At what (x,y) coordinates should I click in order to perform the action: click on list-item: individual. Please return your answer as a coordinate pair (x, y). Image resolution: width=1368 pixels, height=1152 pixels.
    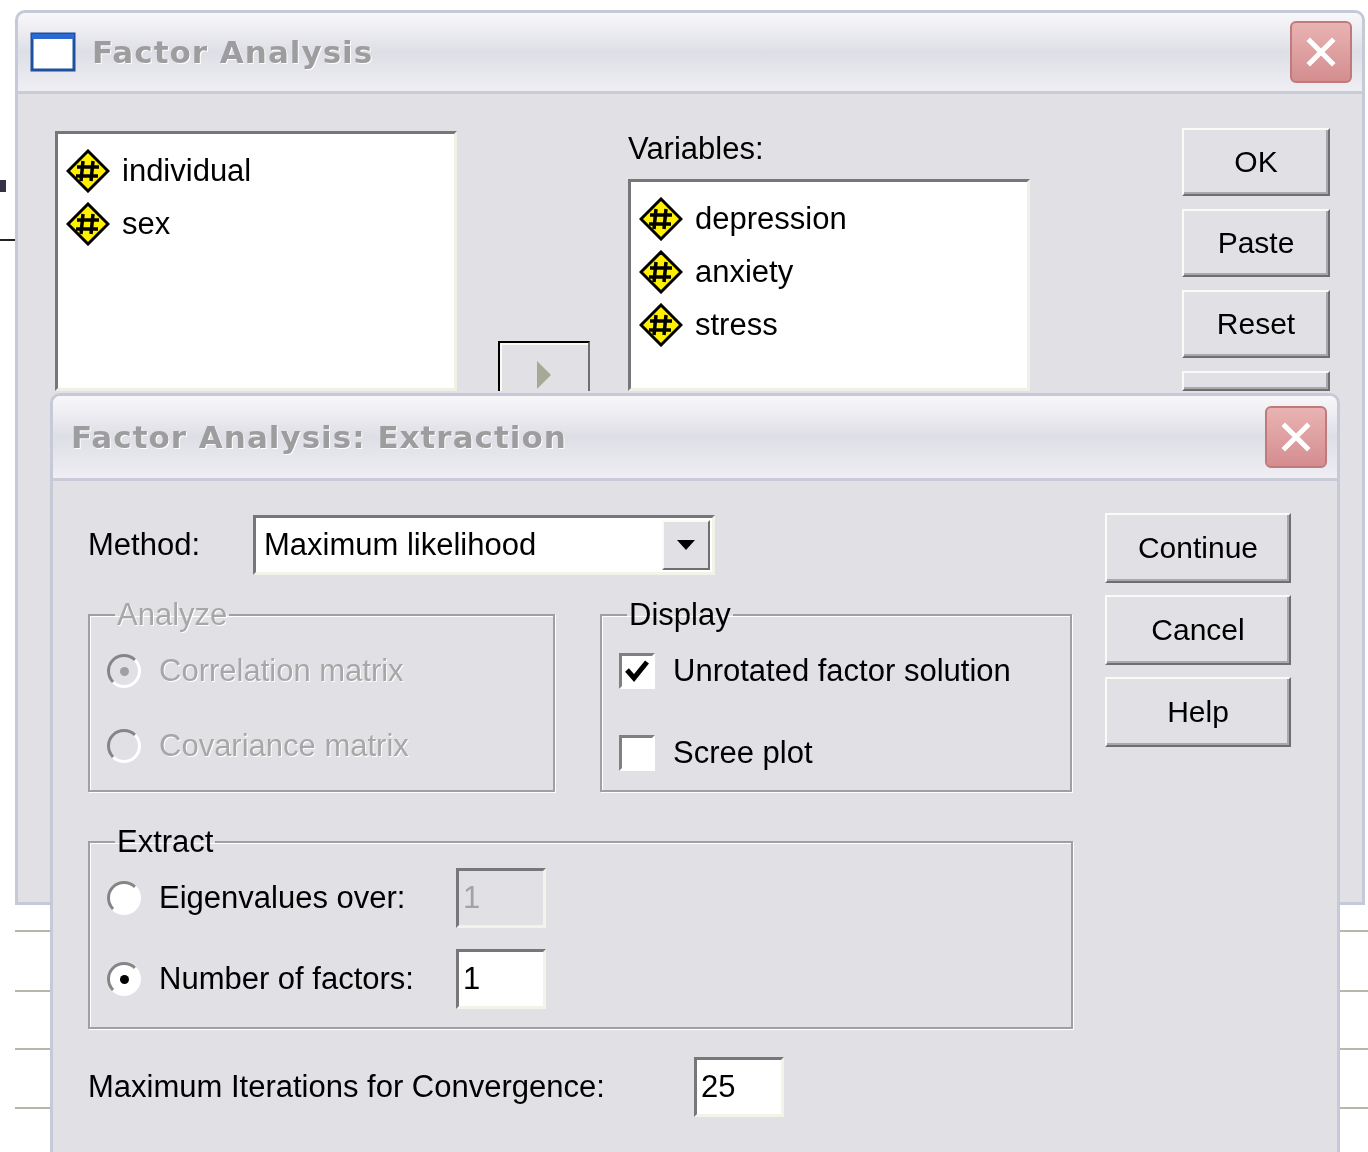
    Looking at the image, I should click on (187, 170).